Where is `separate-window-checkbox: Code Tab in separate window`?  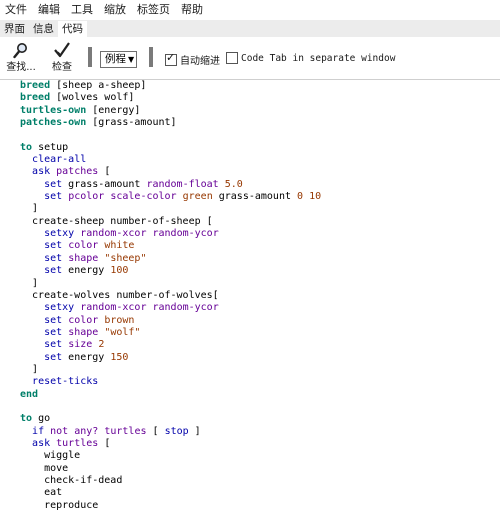 separate-window-checkbox: Code Tab in separate window is located at coordinates (310, 58).